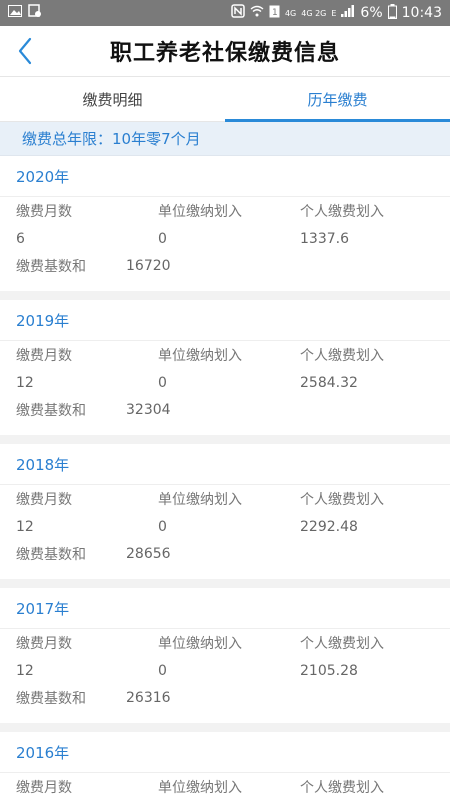  I want to click on network-type-2-label: 4G 2G, so click(314, 13).